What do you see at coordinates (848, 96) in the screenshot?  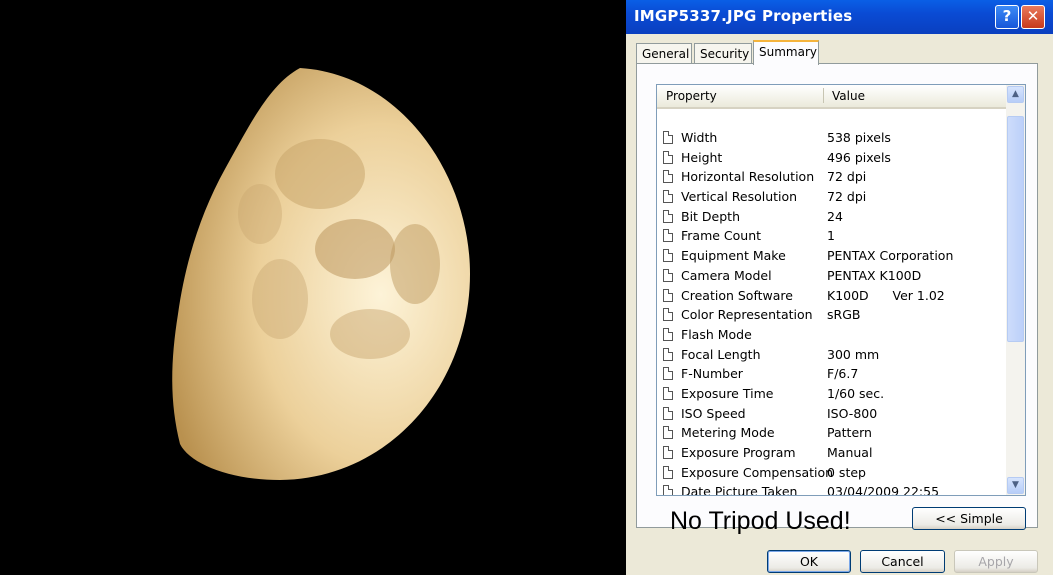 I see `column-header-value: Value` at bounding box center [848, 96].